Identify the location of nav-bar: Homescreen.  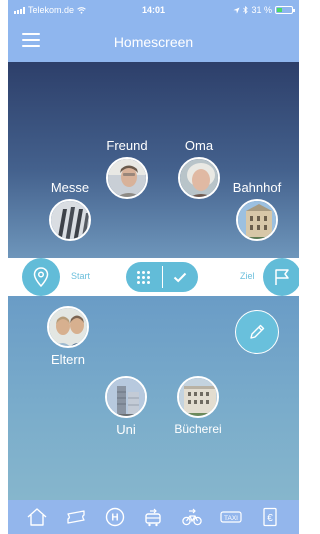
(153, 41).